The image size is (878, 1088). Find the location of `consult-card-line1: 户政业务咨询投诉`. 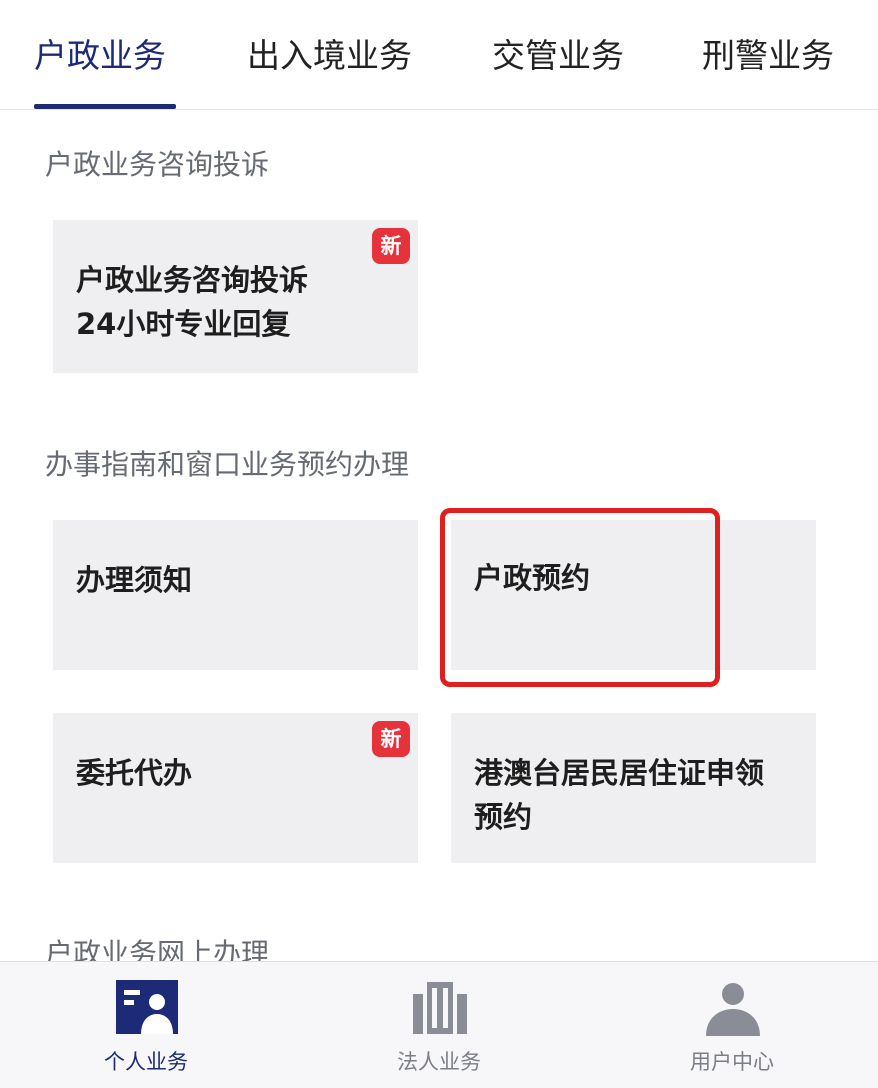

consult-card-line1: 户政业务咨询投诉 is located at coordinates (192, 280).